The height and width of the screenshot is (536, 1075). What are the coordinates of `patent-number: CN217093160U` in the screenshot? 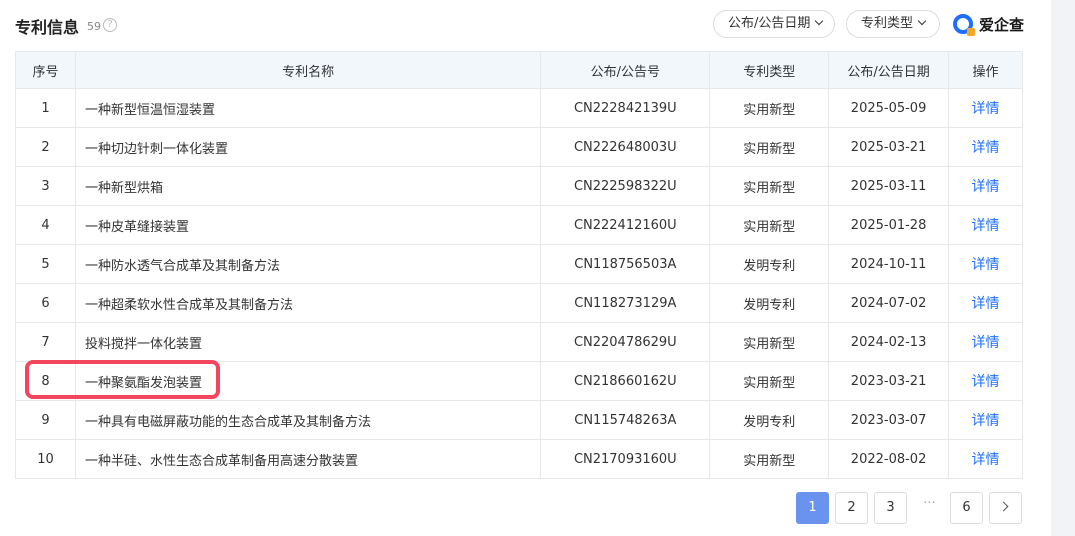 It's located at (625, 459).